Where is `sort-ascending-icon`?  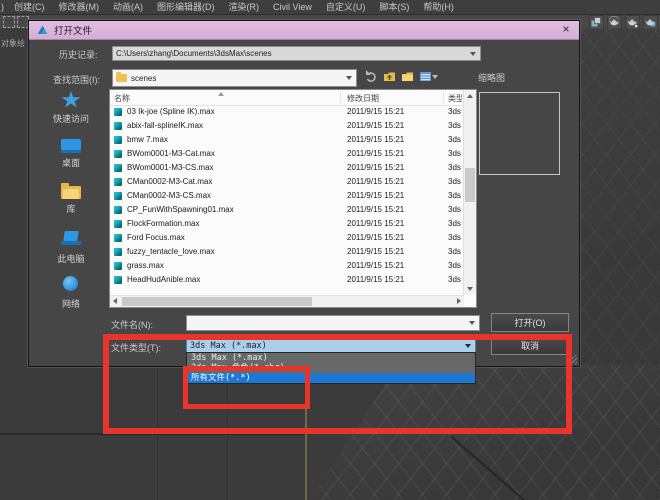 sort-ascending-icon is located at coordinates (221, 94).